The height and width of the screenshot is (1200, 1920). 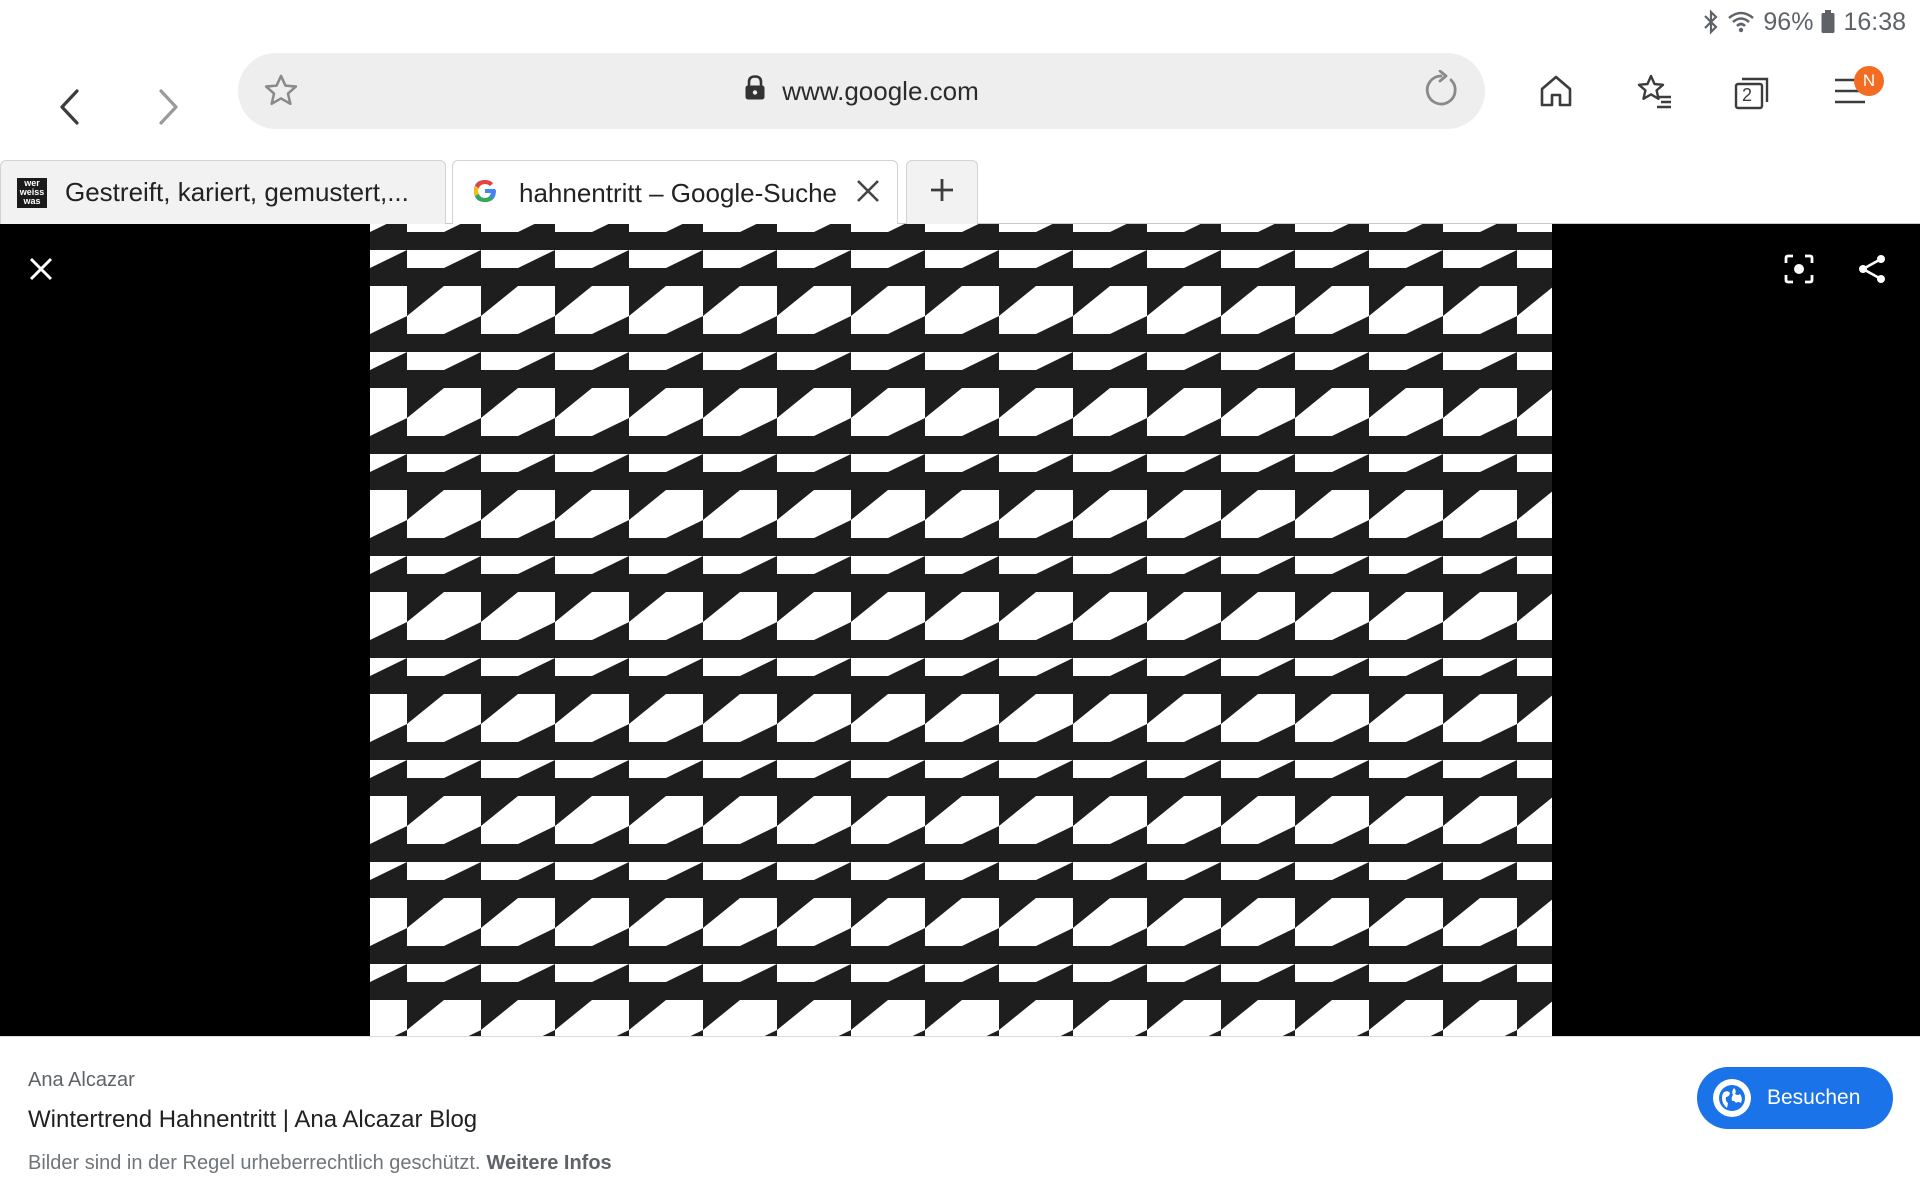 I want to click on lens-icon, so click(x=1799, y=271).